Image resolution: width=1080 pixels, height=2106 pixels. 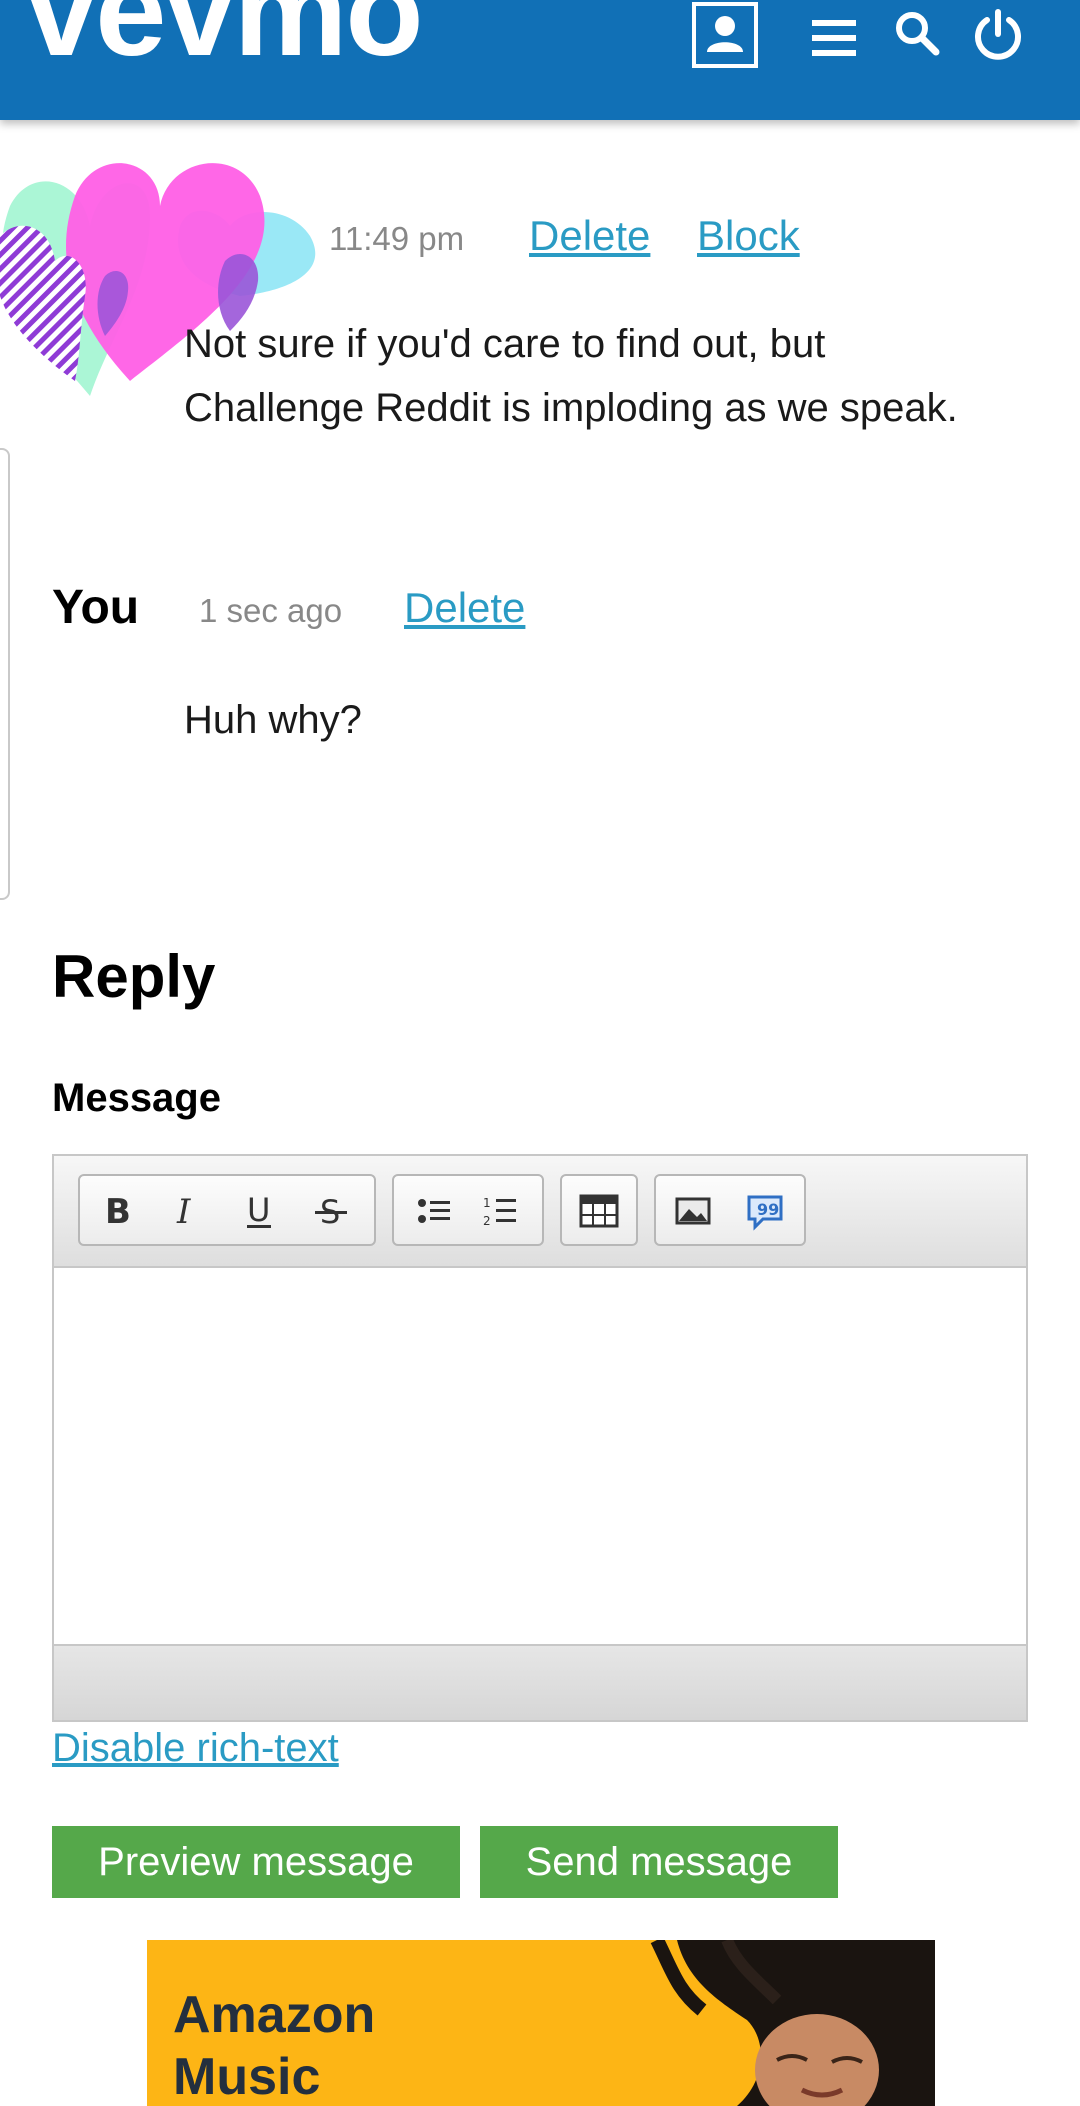 I want to click on editor-toolbar: B I U S 1 2 99, so click(x=540, y=1212).